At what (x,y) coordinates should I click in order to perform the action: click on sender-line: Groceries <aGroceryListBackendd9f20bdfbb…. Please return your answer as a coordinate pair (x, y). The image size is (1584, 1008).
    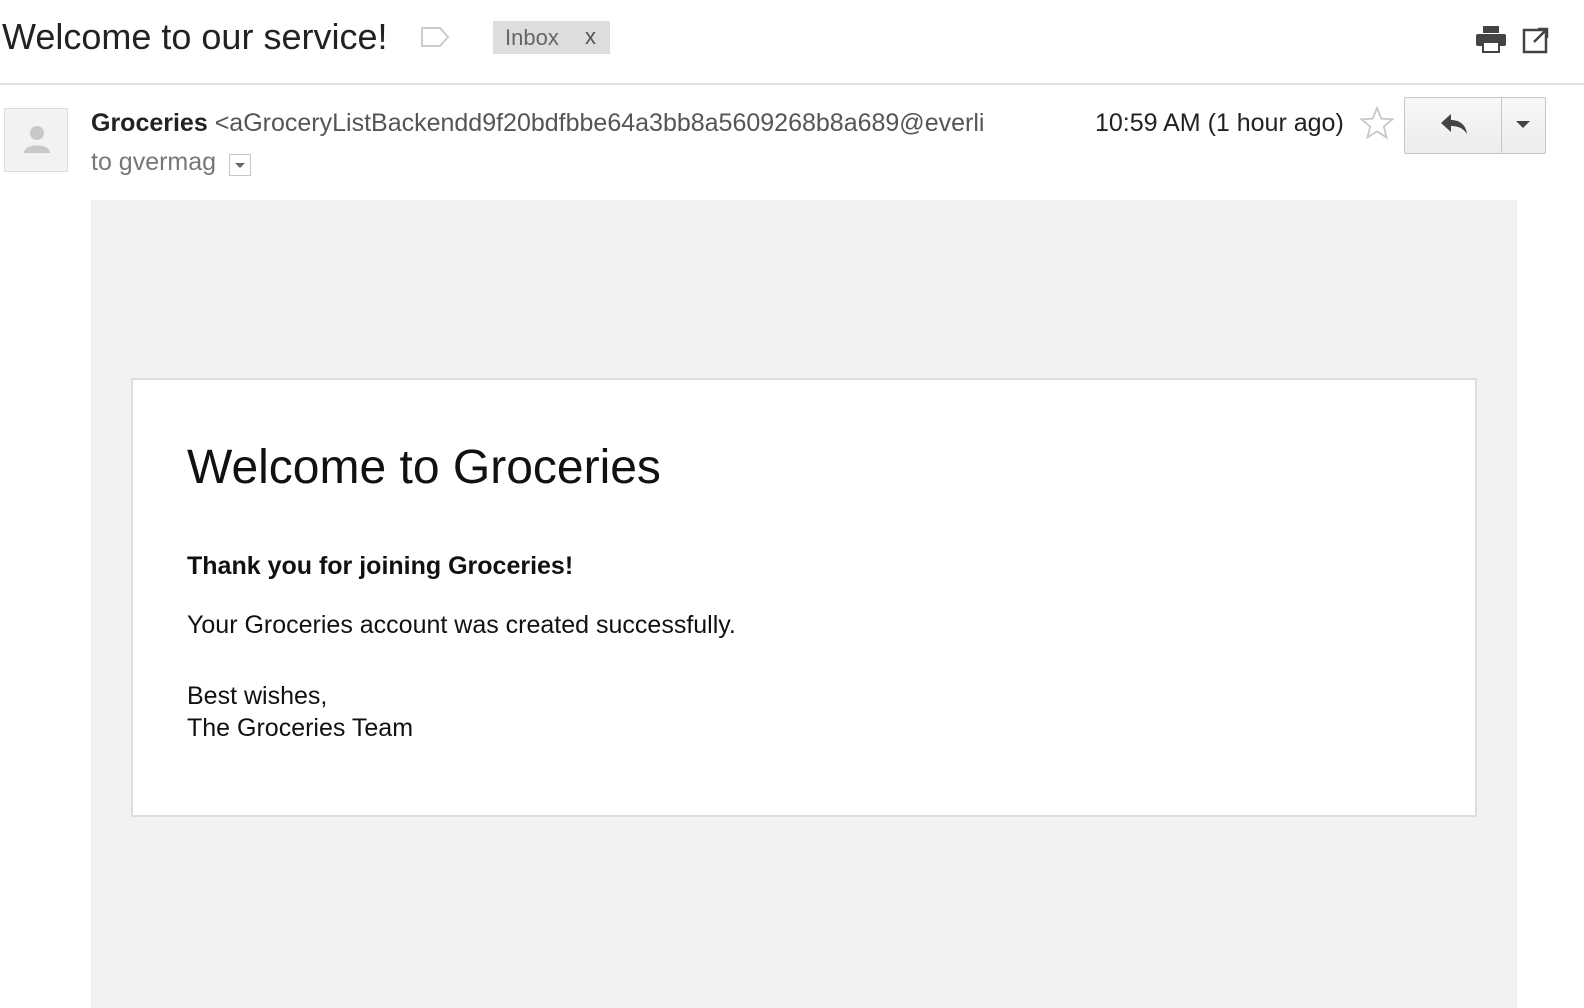
    Looking at the image, I should click on (544, 125).